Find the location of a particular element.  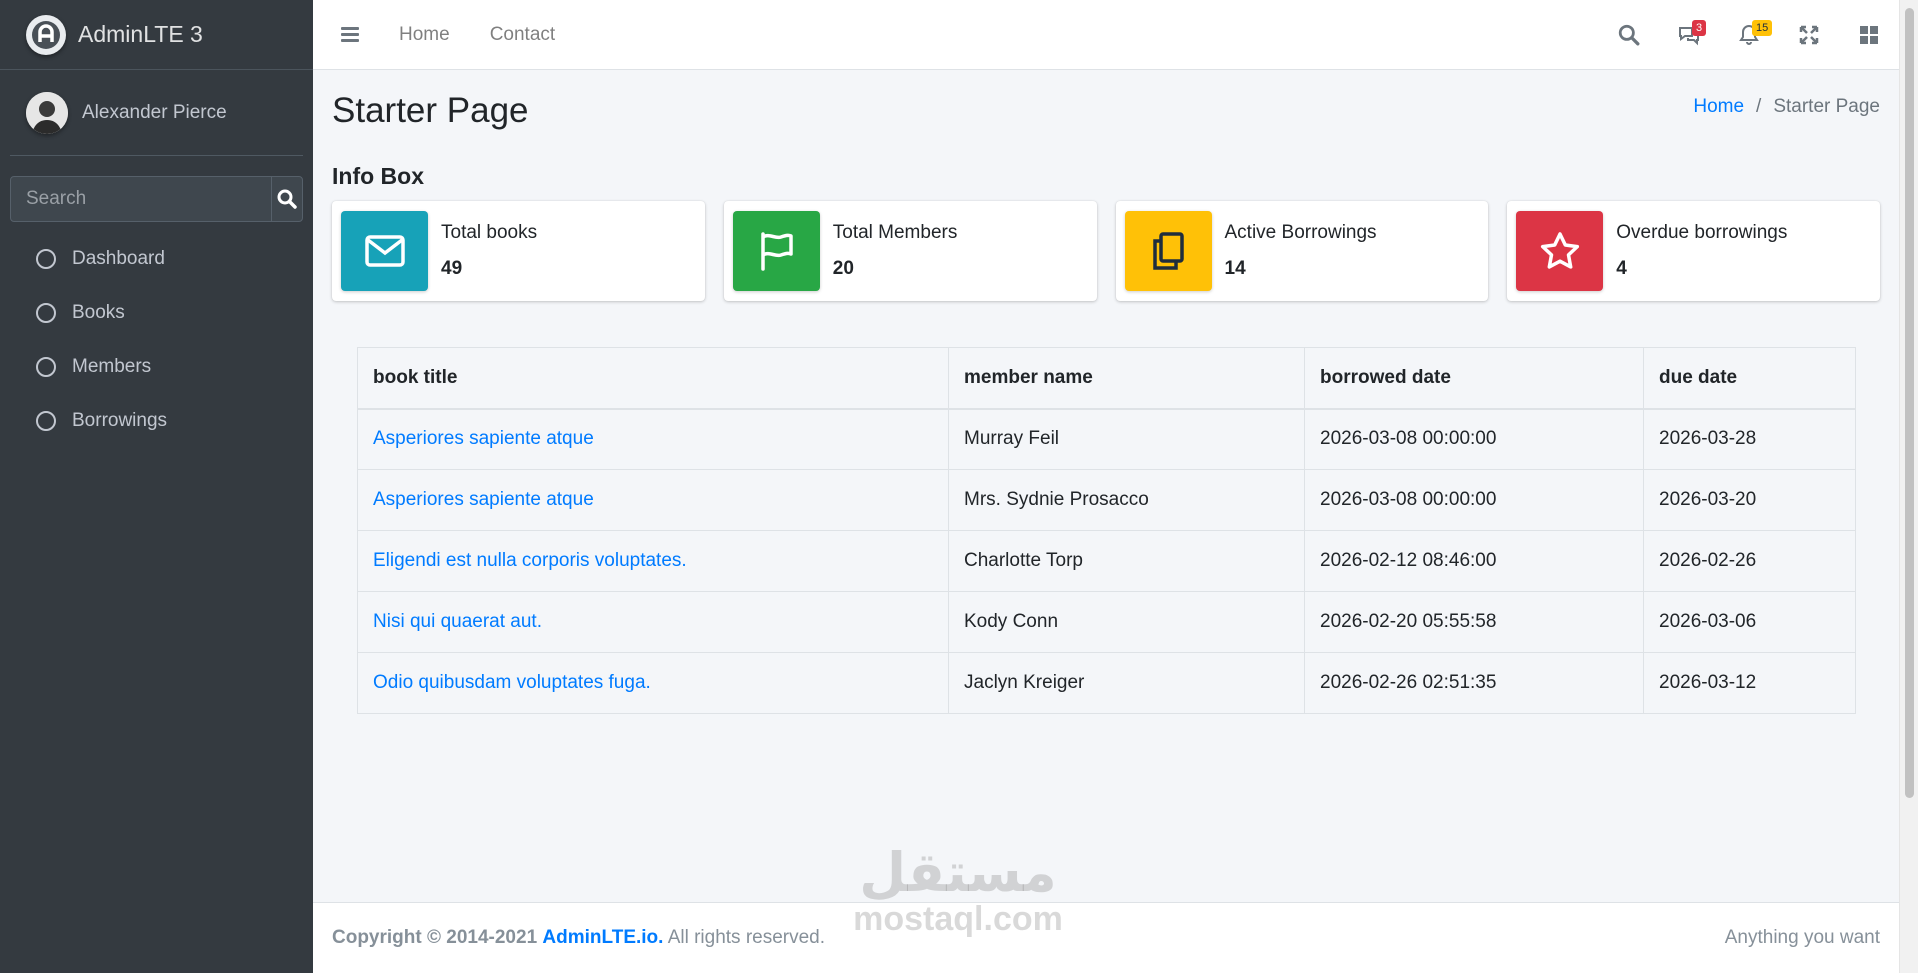

member-name-cell: Jaclyn Kreiger is located at coordinates (1126, 683).